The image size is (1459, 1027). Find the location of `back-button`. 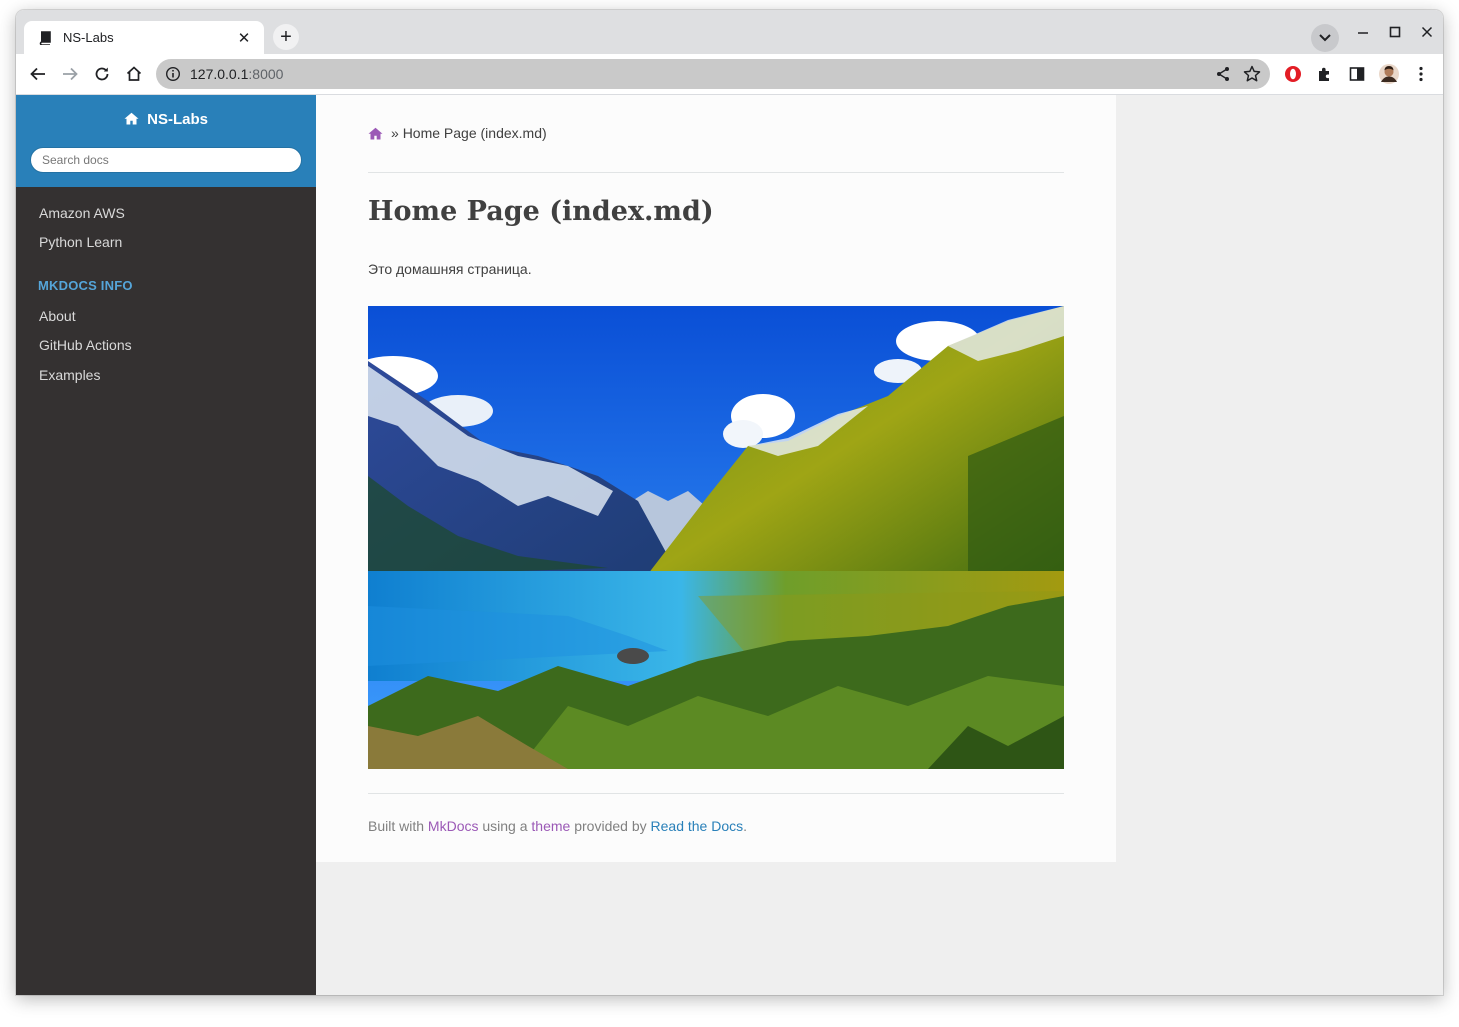

back-button is located at coordinates (38, 74).